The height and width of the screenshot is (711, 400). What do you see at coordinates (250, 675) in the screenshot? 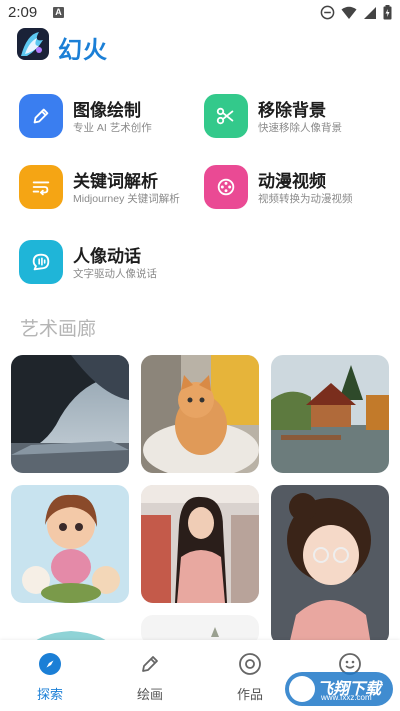
I see `nav-works: 作品` at bounding box center [250, 675].